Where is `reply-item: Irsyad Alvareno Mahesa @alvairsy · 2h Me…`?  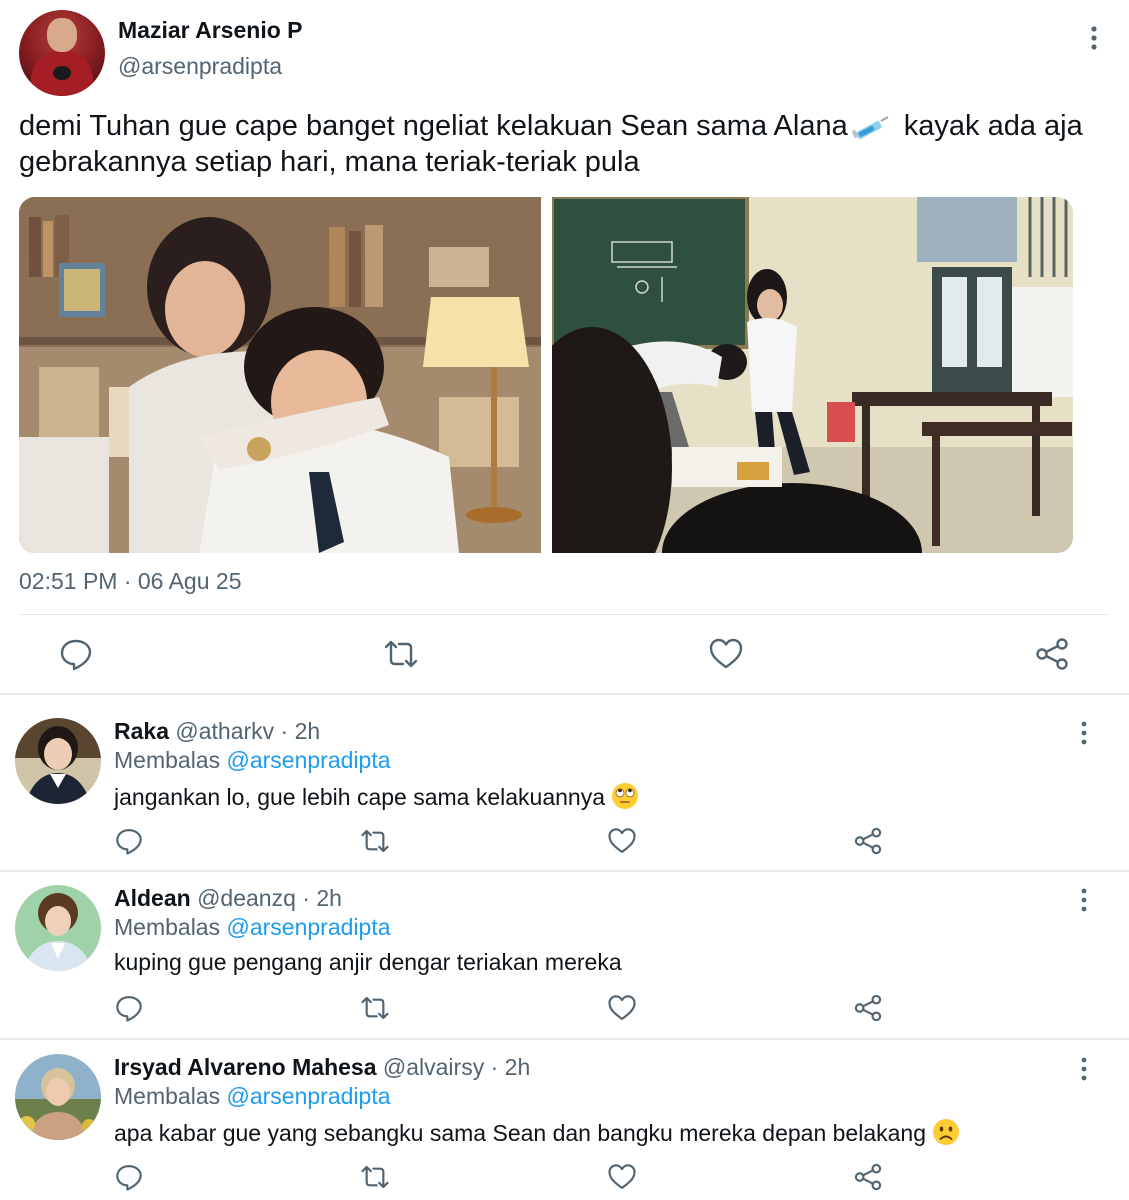
reply-item: Irsyad Alvareno Mahesa @alvairsy · 2h Me… is located at coordinates (564, 1115).